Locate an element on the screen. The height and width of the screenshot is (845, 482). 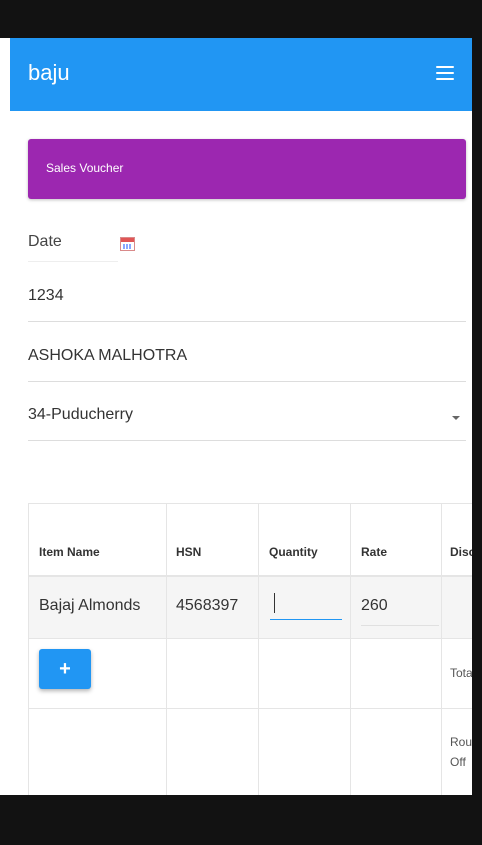
status-bar is located at coordinates (241, 19).